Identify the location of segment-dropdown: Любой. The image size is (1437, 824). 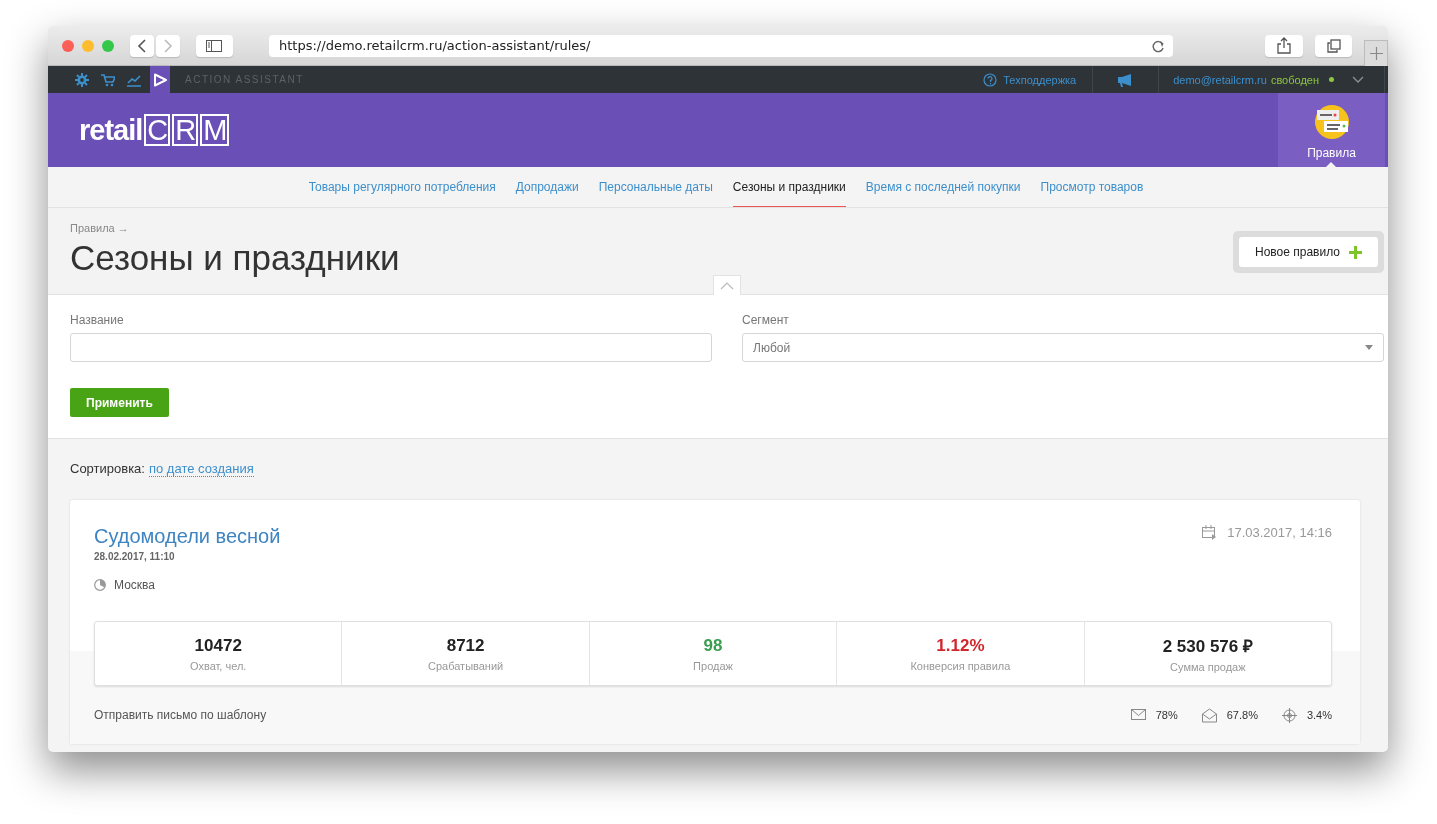
(1063, 347).